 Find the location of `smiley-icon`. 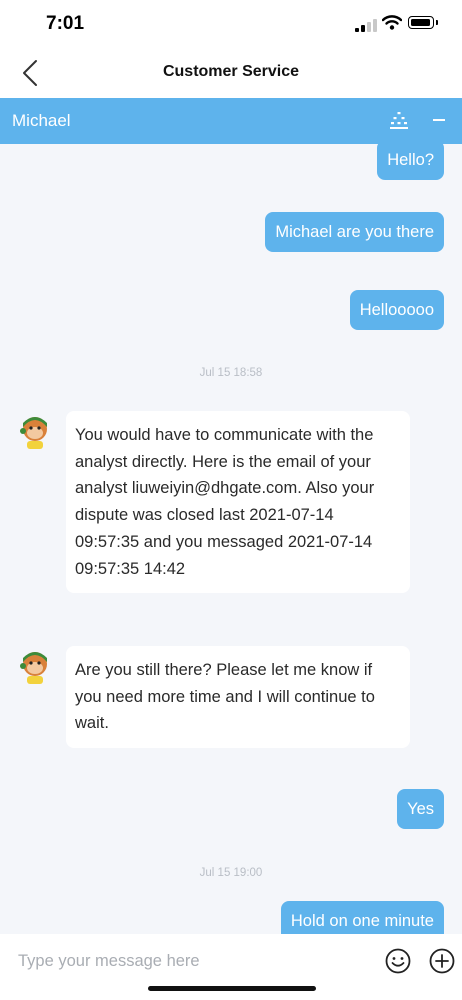

smiley-icon is located at coordinates (398, 961).